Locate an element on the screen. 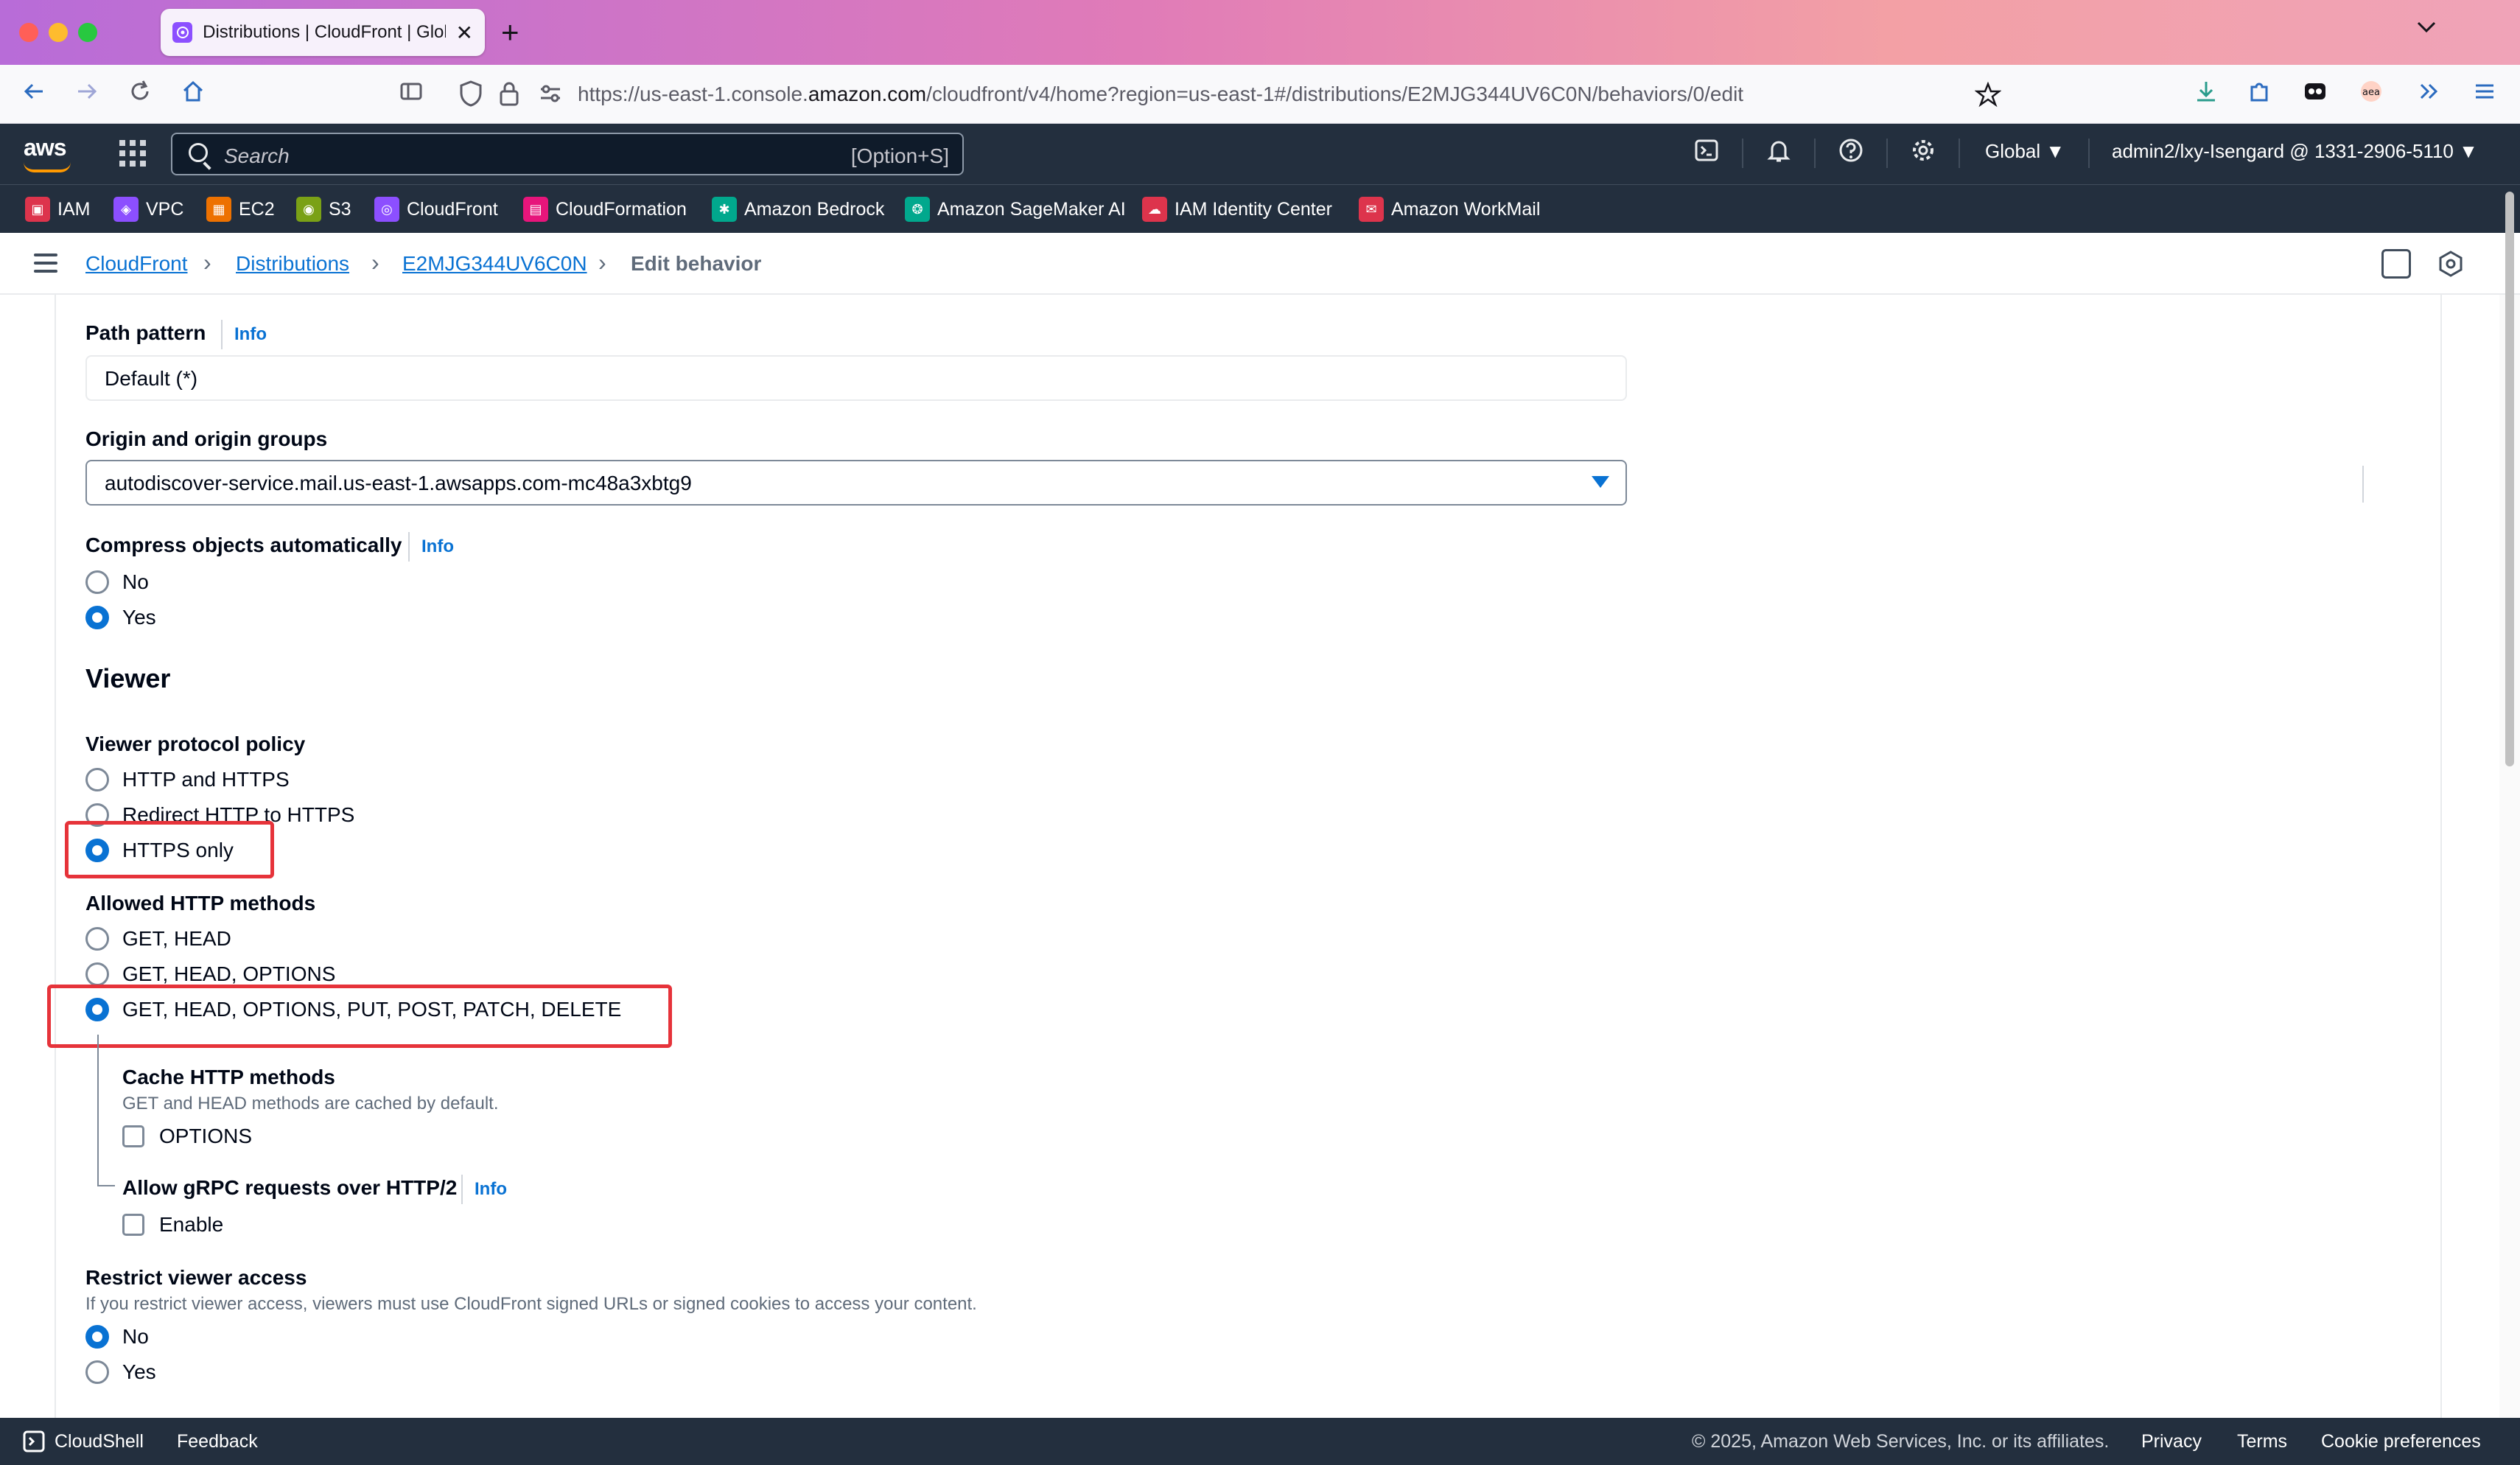 The height and width of the screenshot is (1465, 2520). favorite-ec2: ▦ EC2 is located at coordinates (240, 209).